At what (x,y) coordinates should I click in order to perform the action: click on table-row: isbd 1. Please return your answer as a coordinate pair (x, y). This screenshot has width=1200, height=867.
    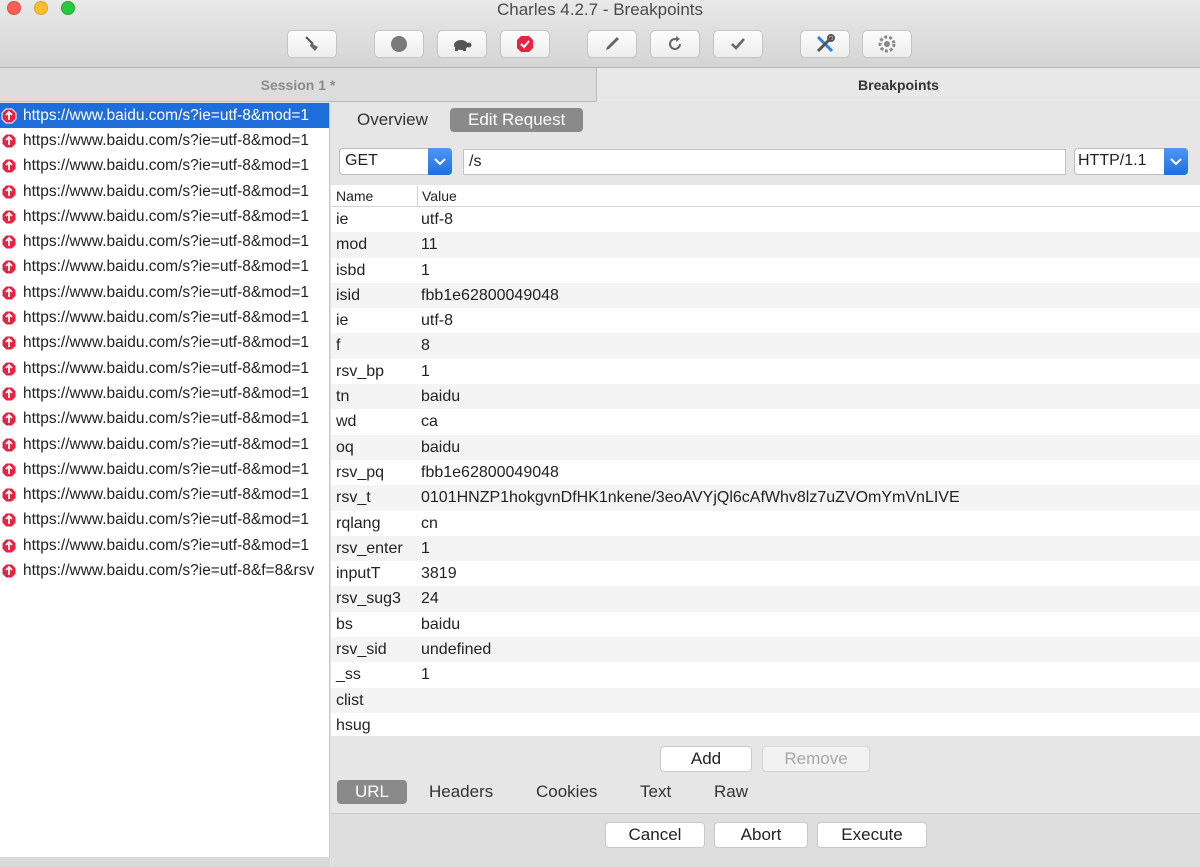
    Looking at the image, I should click on (765, 270).